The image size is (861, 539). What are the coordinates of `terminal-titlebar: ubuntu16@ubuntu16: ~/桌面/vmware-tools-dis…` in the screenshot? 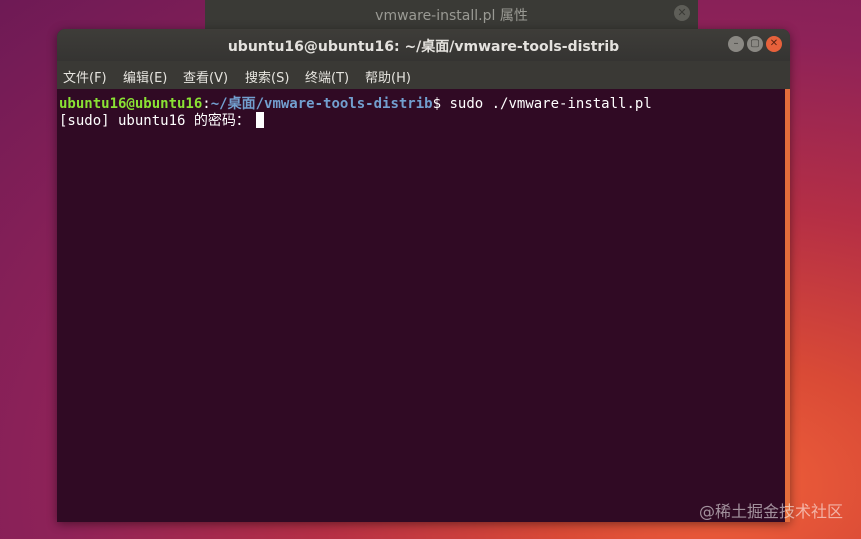 It's located at (423, 45).